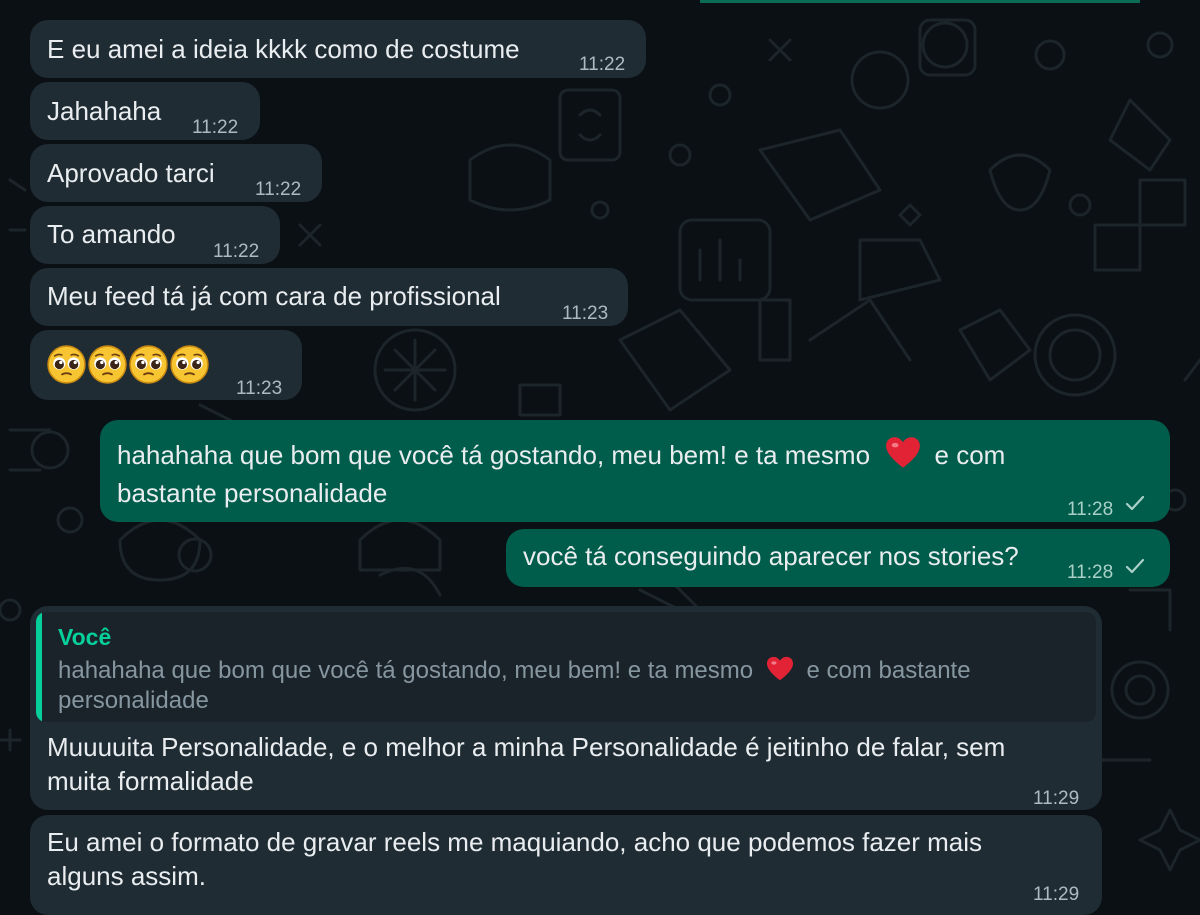  I want to click on message-bubble-incoming: 11:23, so click(166, 365).